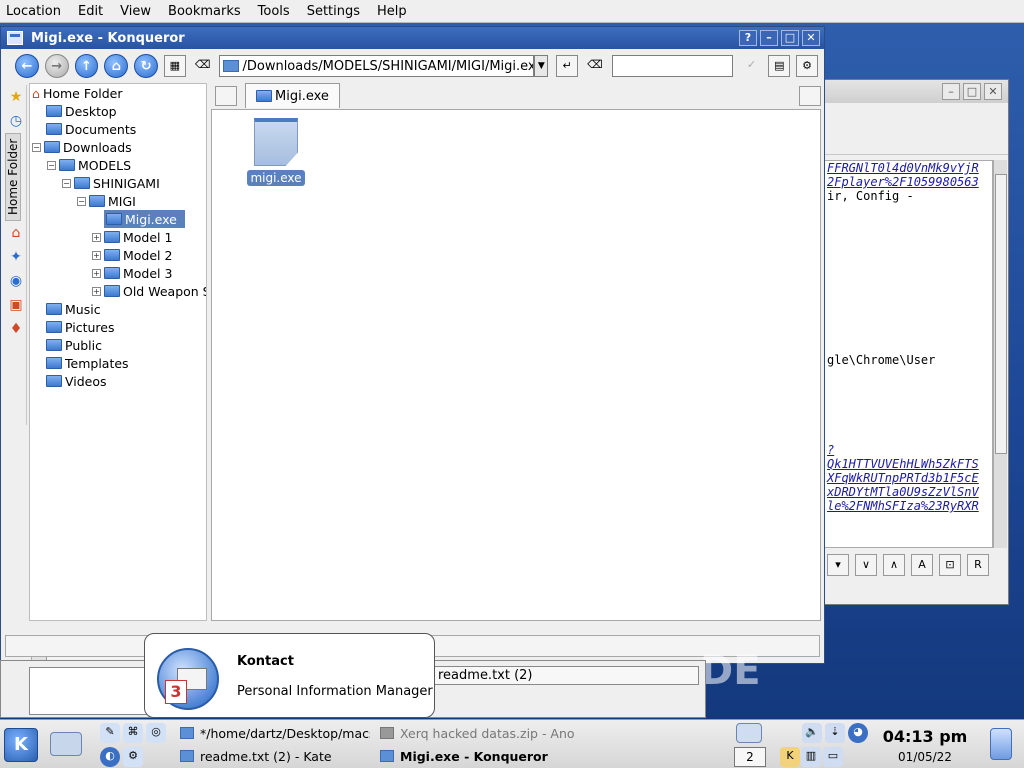 This screenshot has height=768, width=1024. I want to click on network-monitor-icon: ▥, so click(811, 757).